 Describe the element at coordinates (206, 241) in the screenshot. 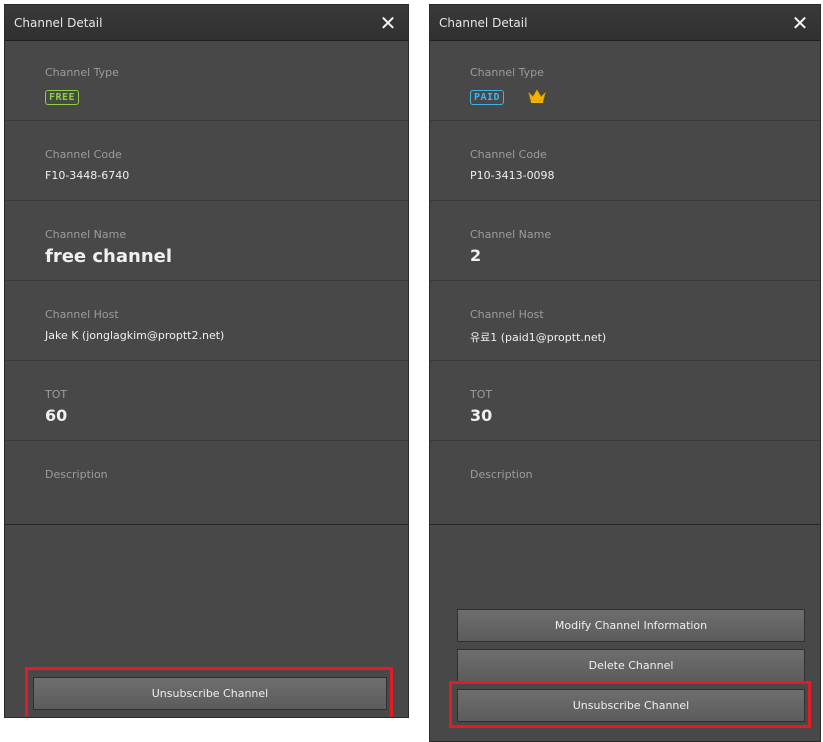

I see `channel-name-section: Channel Name free channel` at that location.